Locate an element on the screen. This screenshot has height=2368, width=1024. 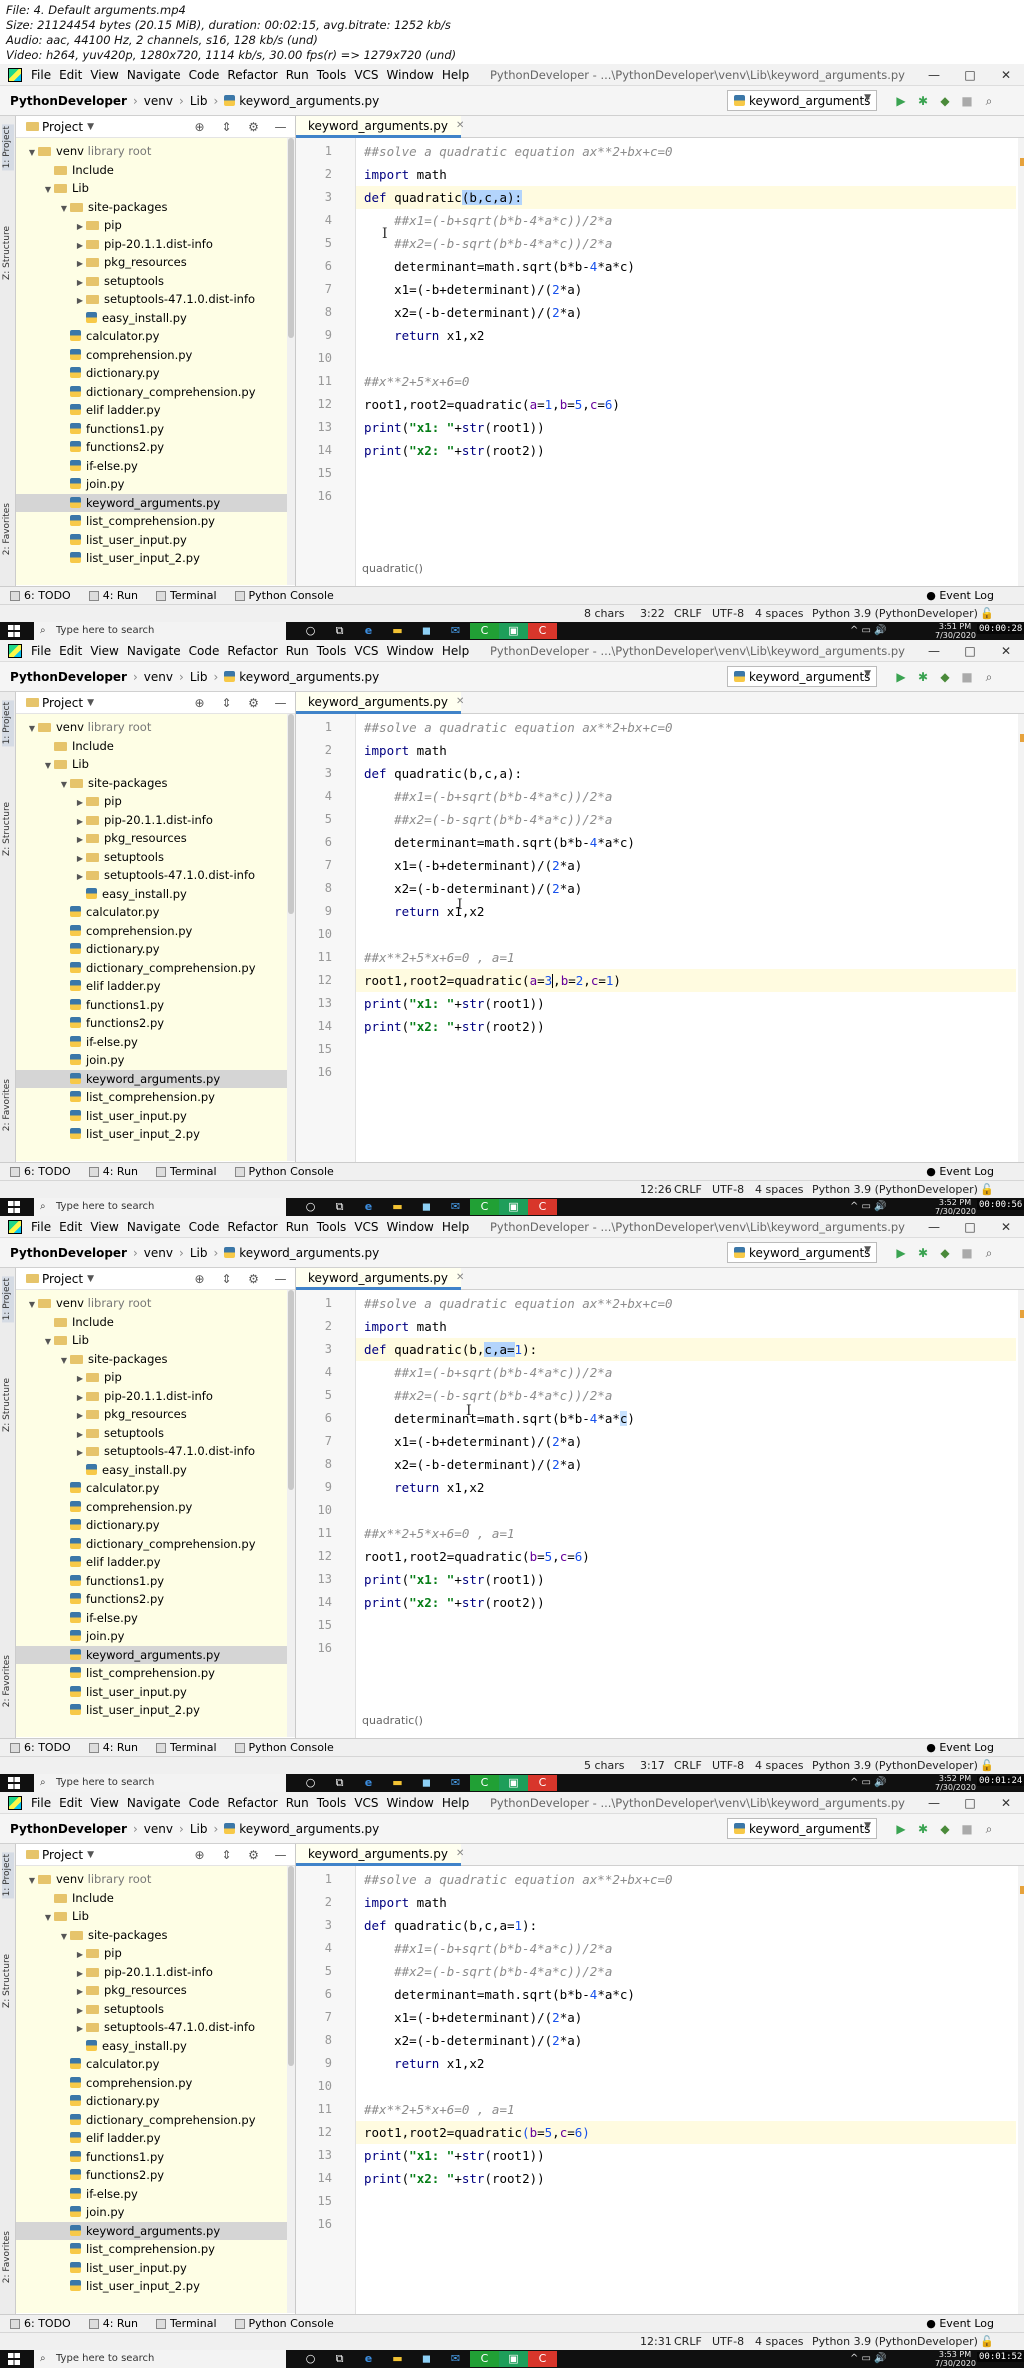
code-line: ##x**2+5*x+6=0 is located at coordinates (686, 381).